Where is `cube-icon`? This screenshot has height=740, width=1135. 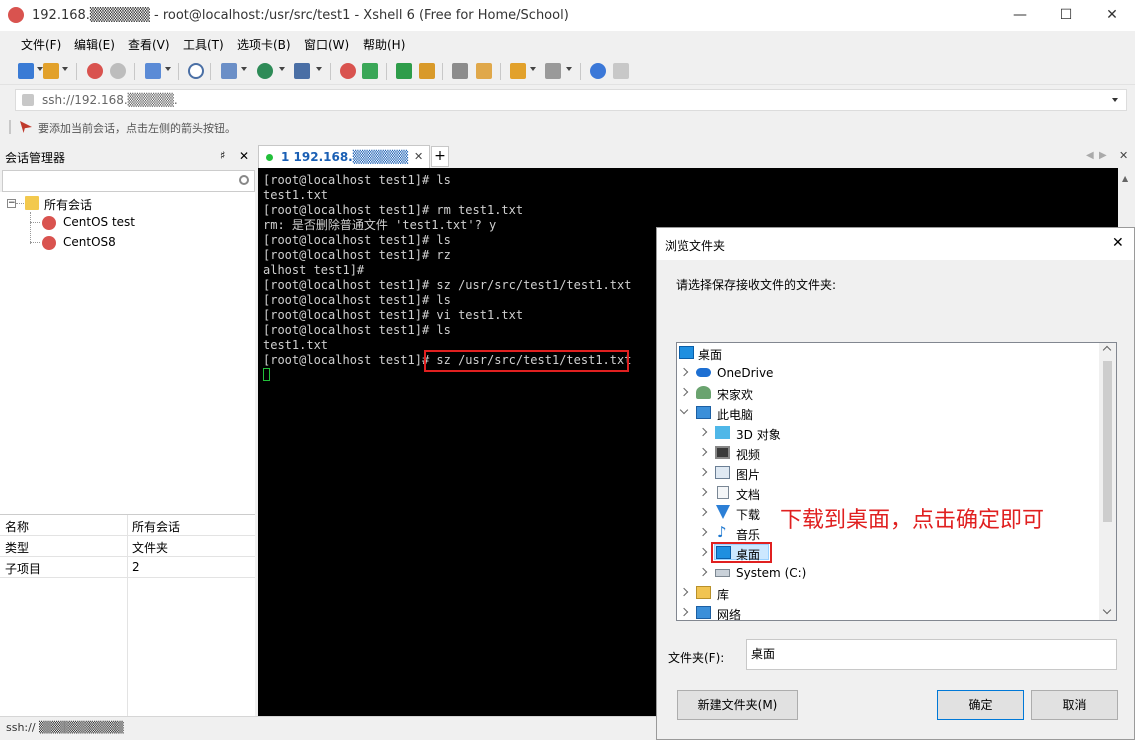 cube-icon is located at coordinates (722, 432).